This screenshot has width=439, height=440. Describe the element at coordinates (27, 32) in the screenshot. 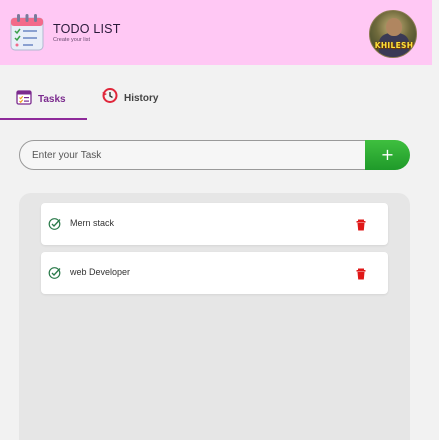

I see `todo-logo-icon` at that location.